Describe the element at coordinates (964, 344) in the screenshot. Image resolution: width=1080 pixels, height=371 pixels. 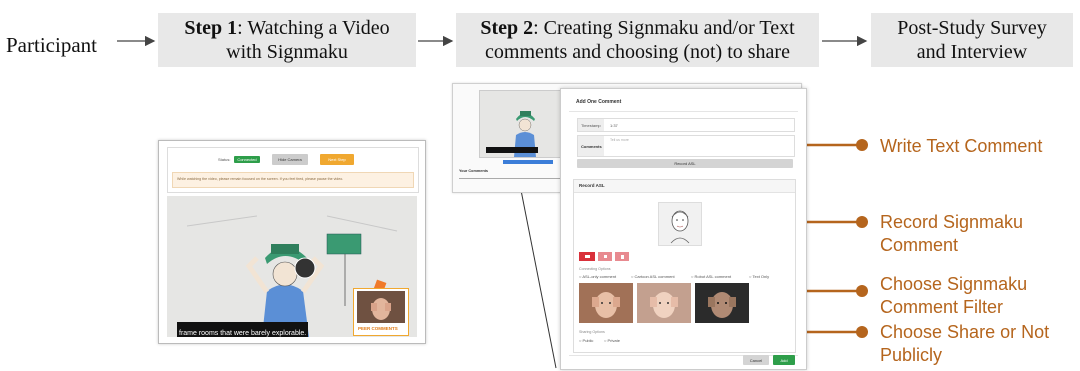
I see `annotation-share: Choose Share or Not Publicly` at that location.